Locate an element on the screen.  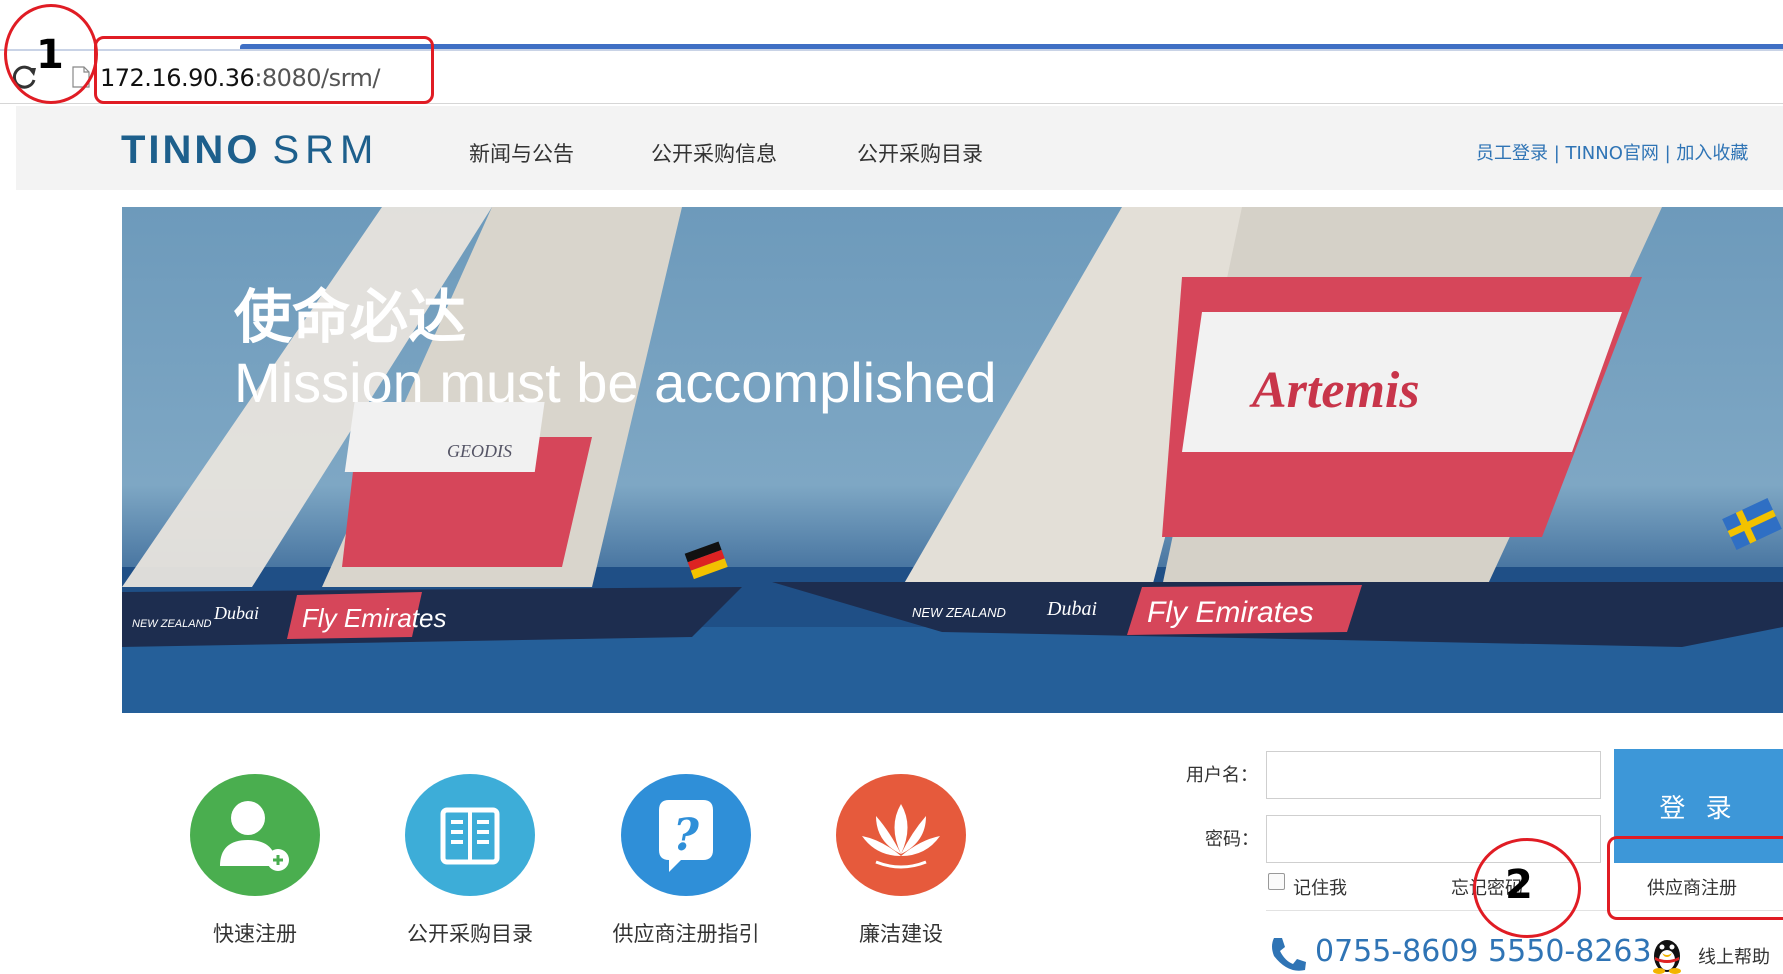
annotation-register-box is located at coordinates (1695, 878).